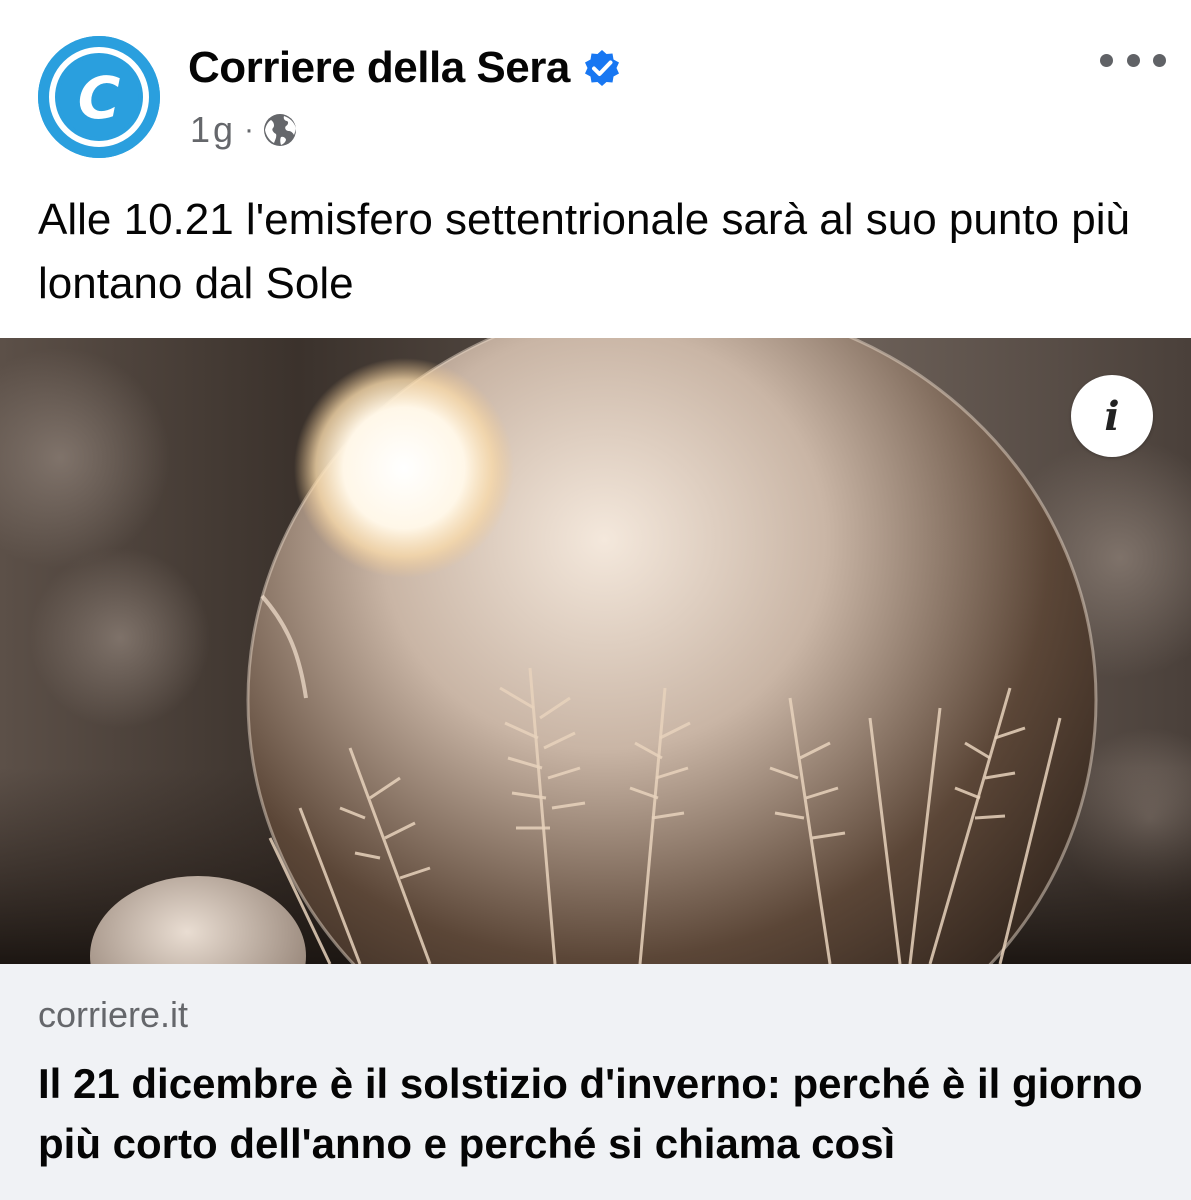 The width and height of the screenshot is (1191, 1200). I want to click on corriere-logo-icon: C, so click(99, 97).